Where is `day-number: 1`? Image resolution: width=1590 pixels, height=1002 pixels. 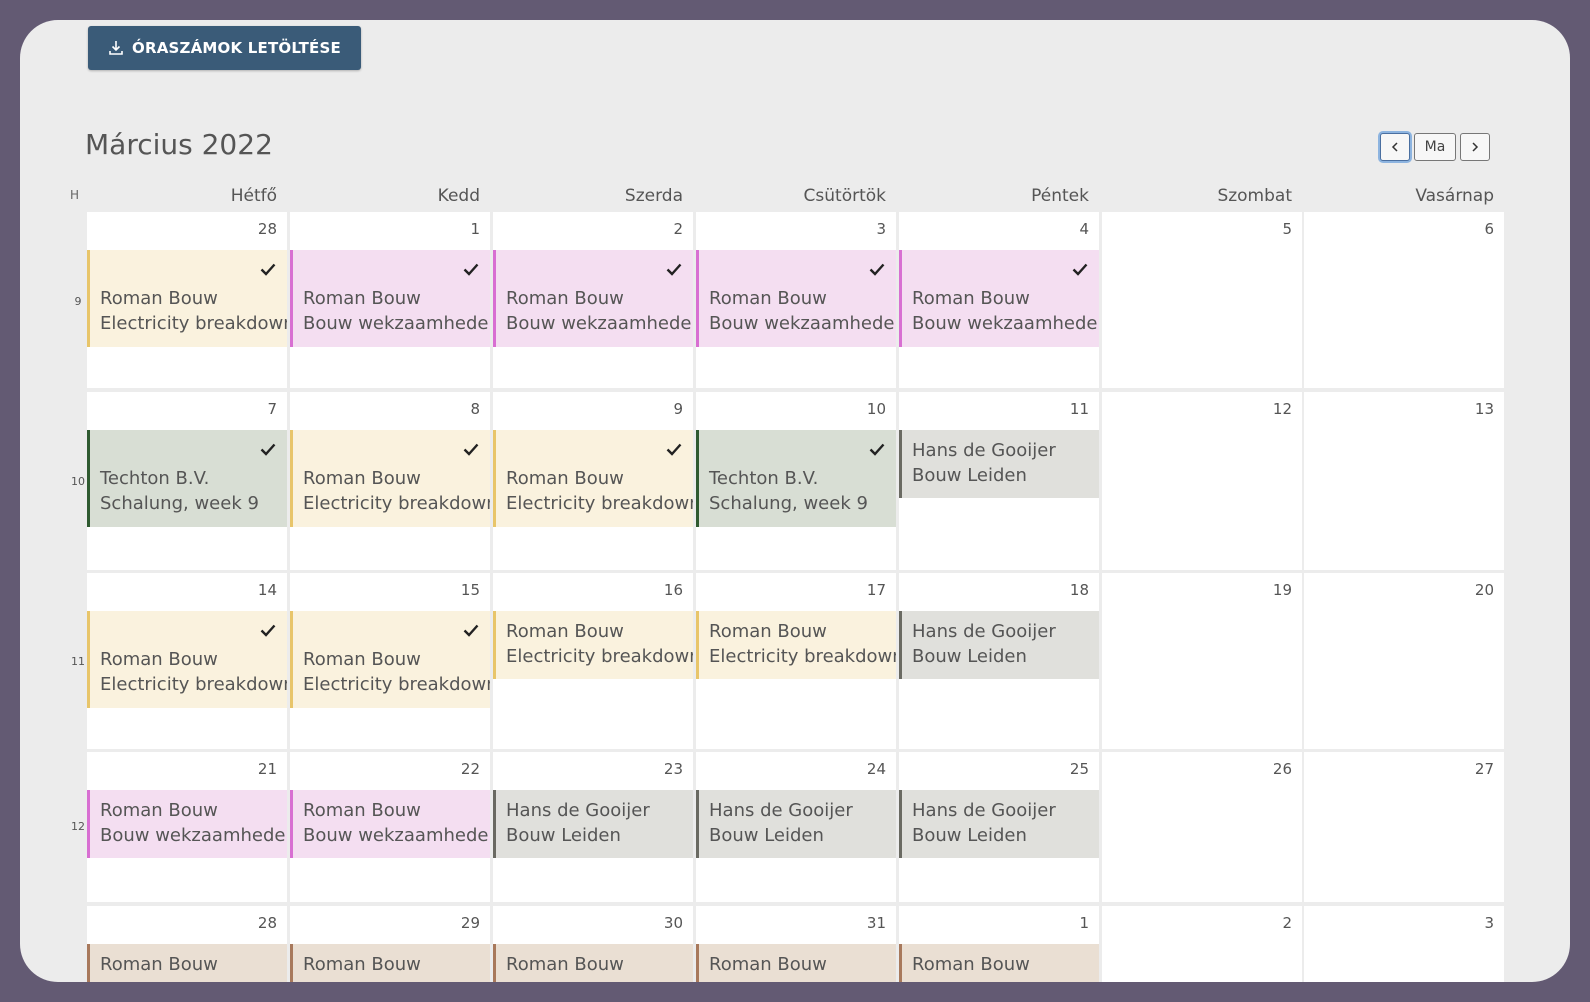
day-number: 1 is located at coordinates (475, 229).